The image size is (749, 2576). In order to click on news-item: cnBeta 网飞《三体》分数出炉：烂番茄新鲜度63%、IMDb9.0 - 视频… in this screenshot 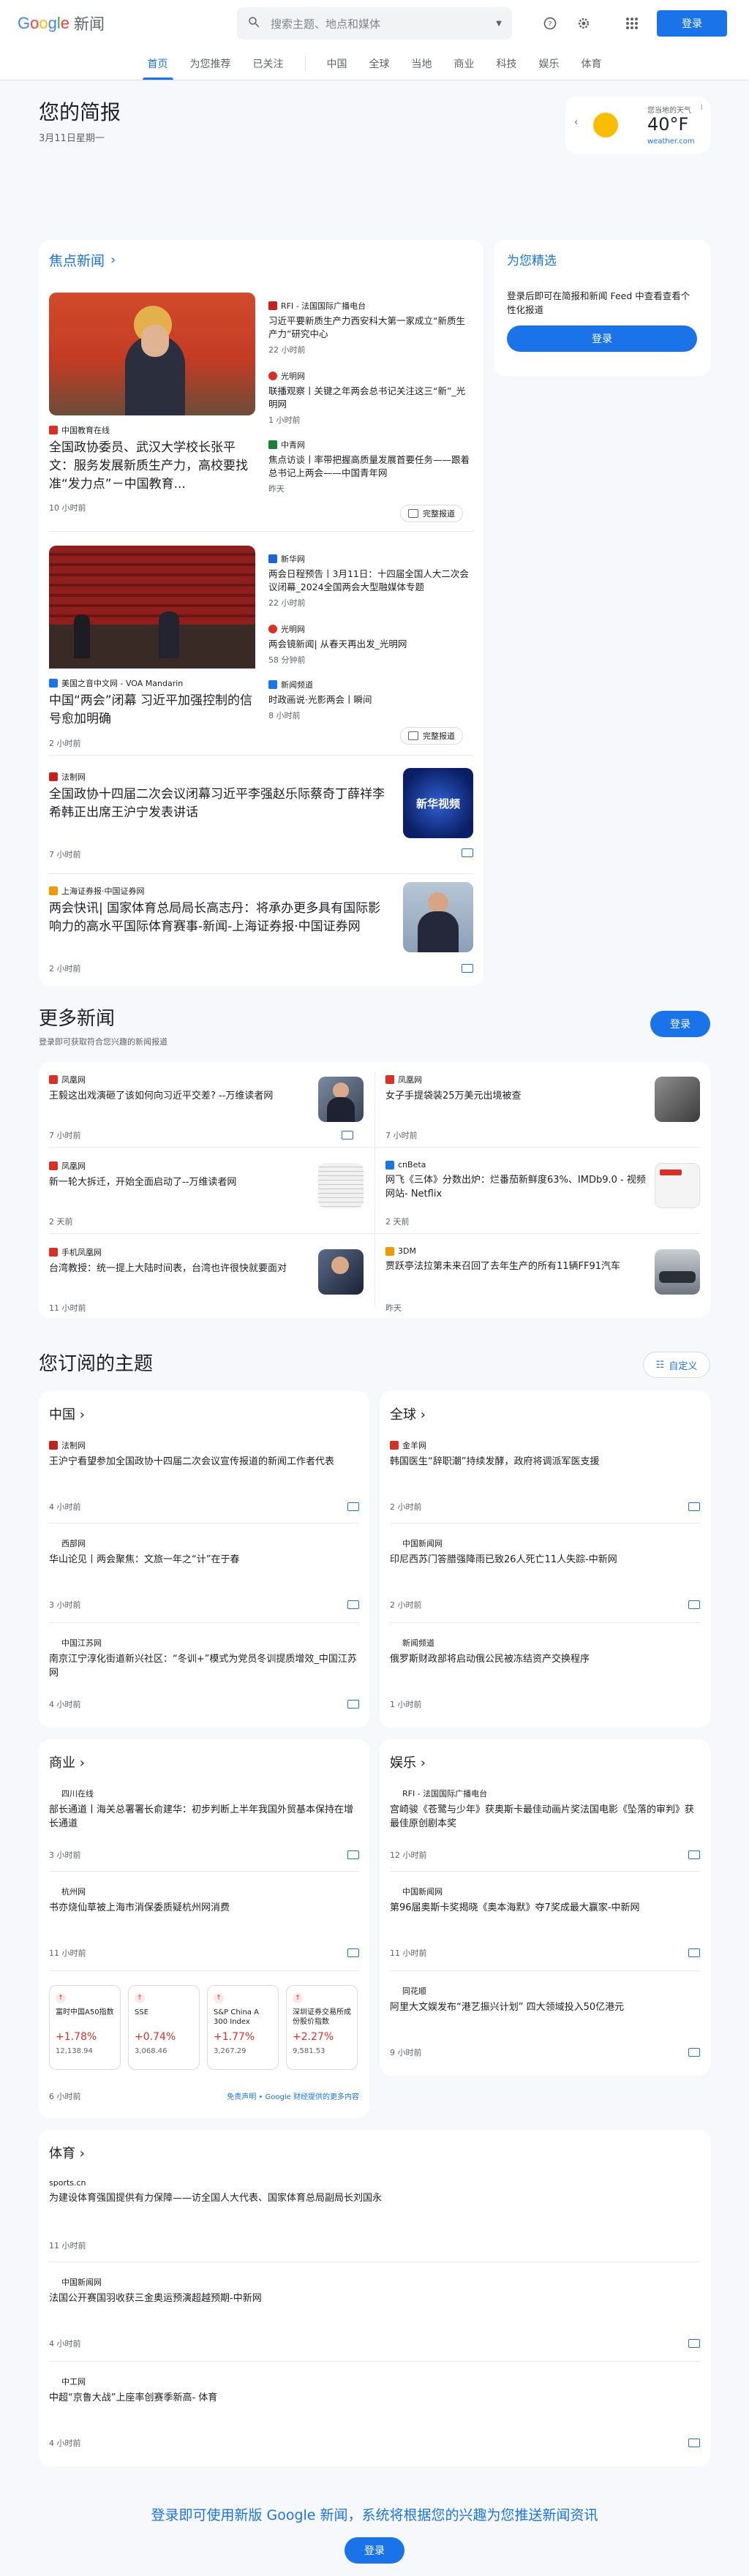, I will do `click(542, 1195)`.